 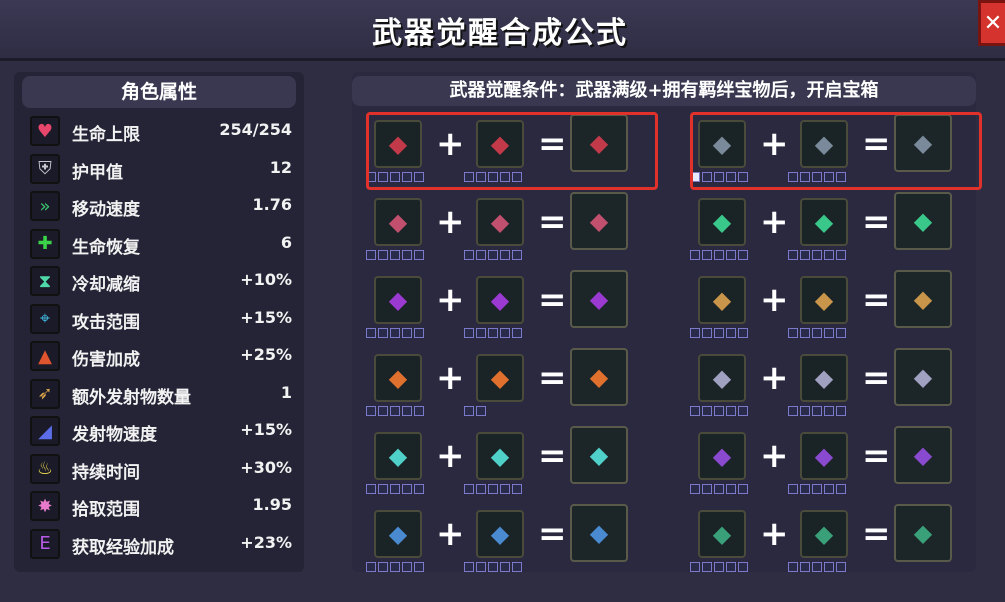 I want to click on crystal-shard-icon: ◆, so click(x=398, y=144).